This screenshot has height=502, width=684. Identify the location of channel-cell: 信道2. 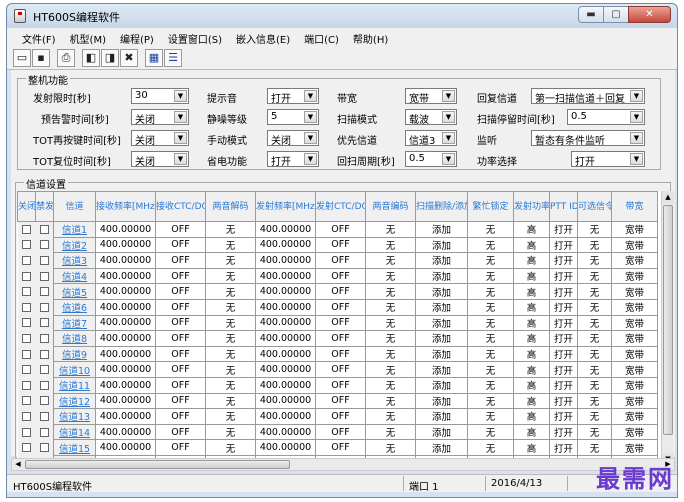
(74, 245).